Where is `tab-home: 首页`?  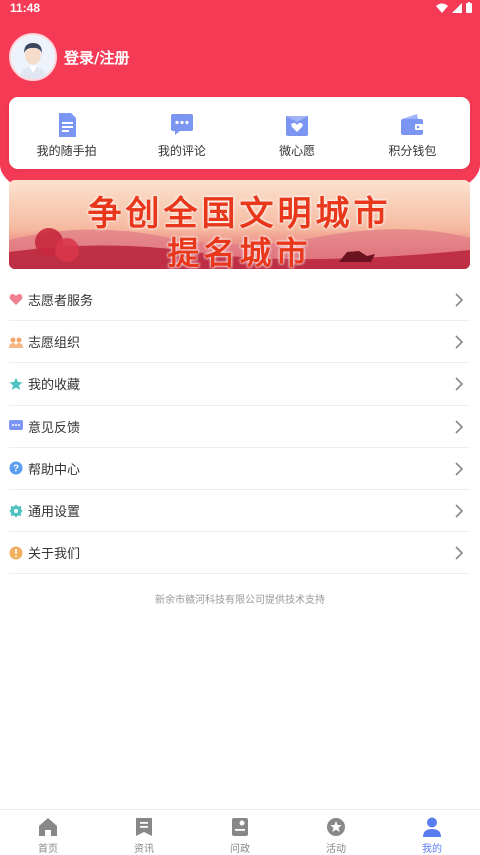
tab-home: 首页 is located at coordinates (48, 832).